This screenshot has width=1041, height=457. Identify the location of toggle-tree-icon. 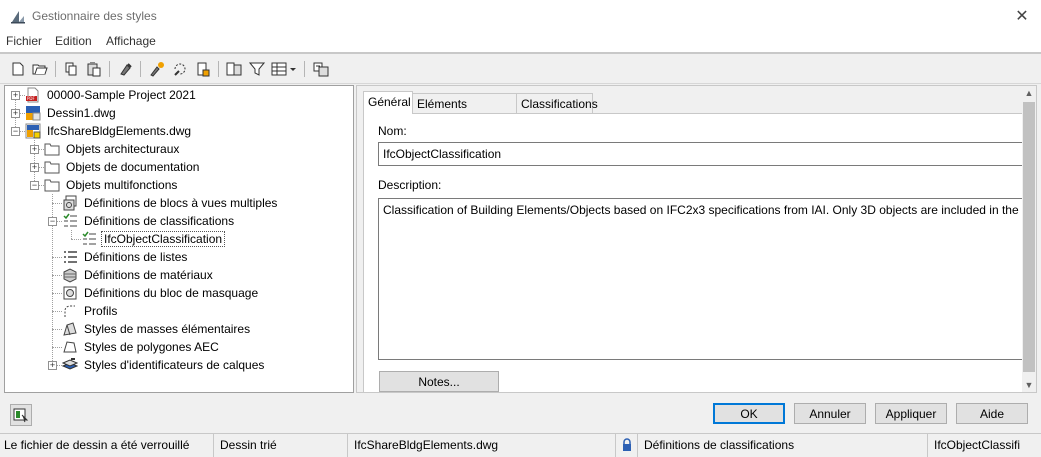
(321, 69).